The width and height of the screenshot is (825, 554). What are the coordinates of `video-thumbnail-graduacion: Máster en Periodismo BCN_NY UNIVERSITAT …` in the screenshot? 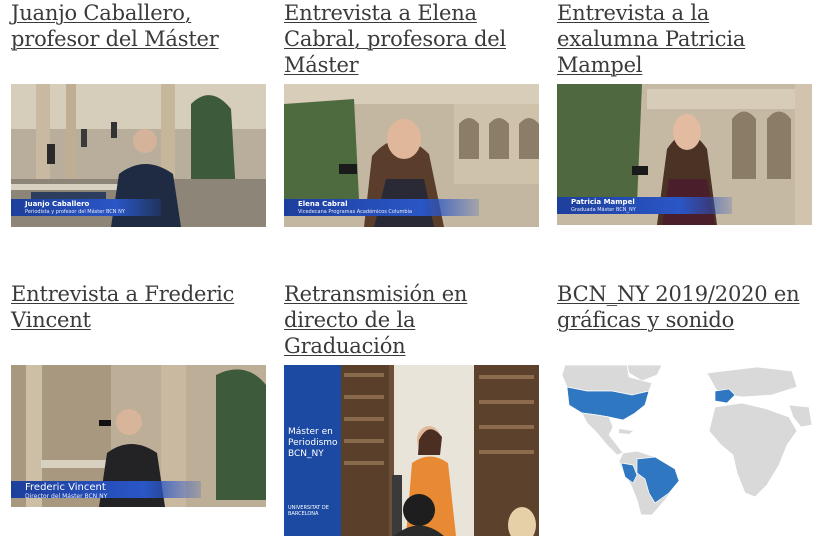 It's located at (411, 450).